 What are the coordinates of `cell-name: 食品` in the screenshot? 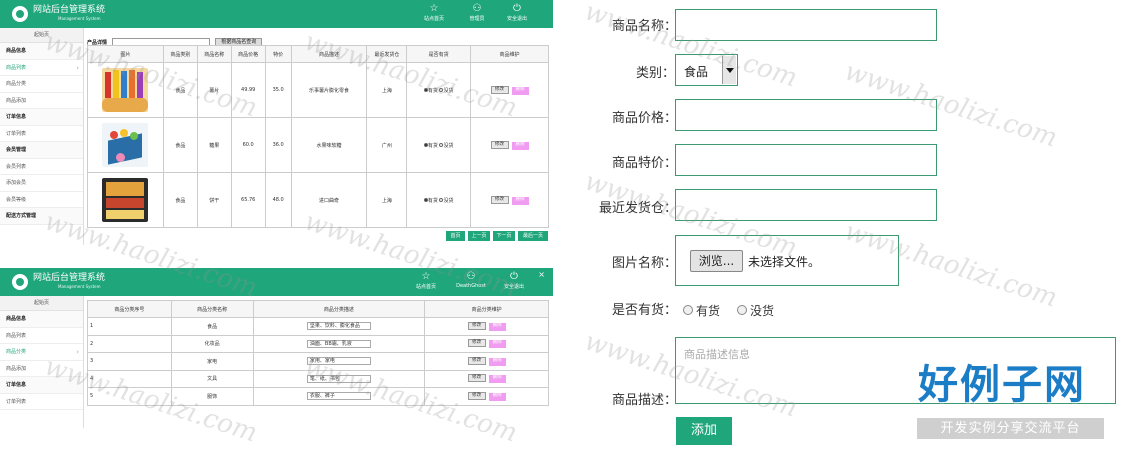 It's located at (212, 326).